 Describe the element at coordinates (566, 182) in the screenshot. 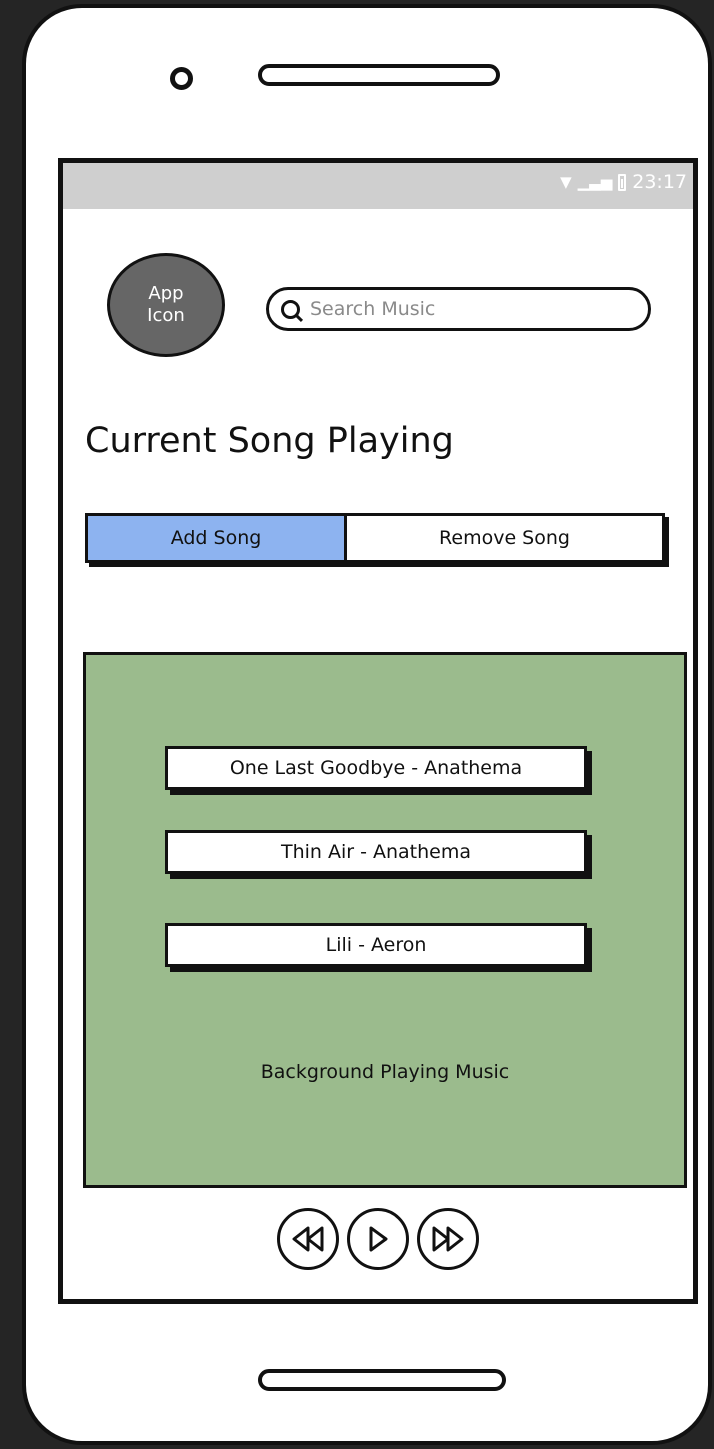

I see `wifi-icon: ▼` at that location.